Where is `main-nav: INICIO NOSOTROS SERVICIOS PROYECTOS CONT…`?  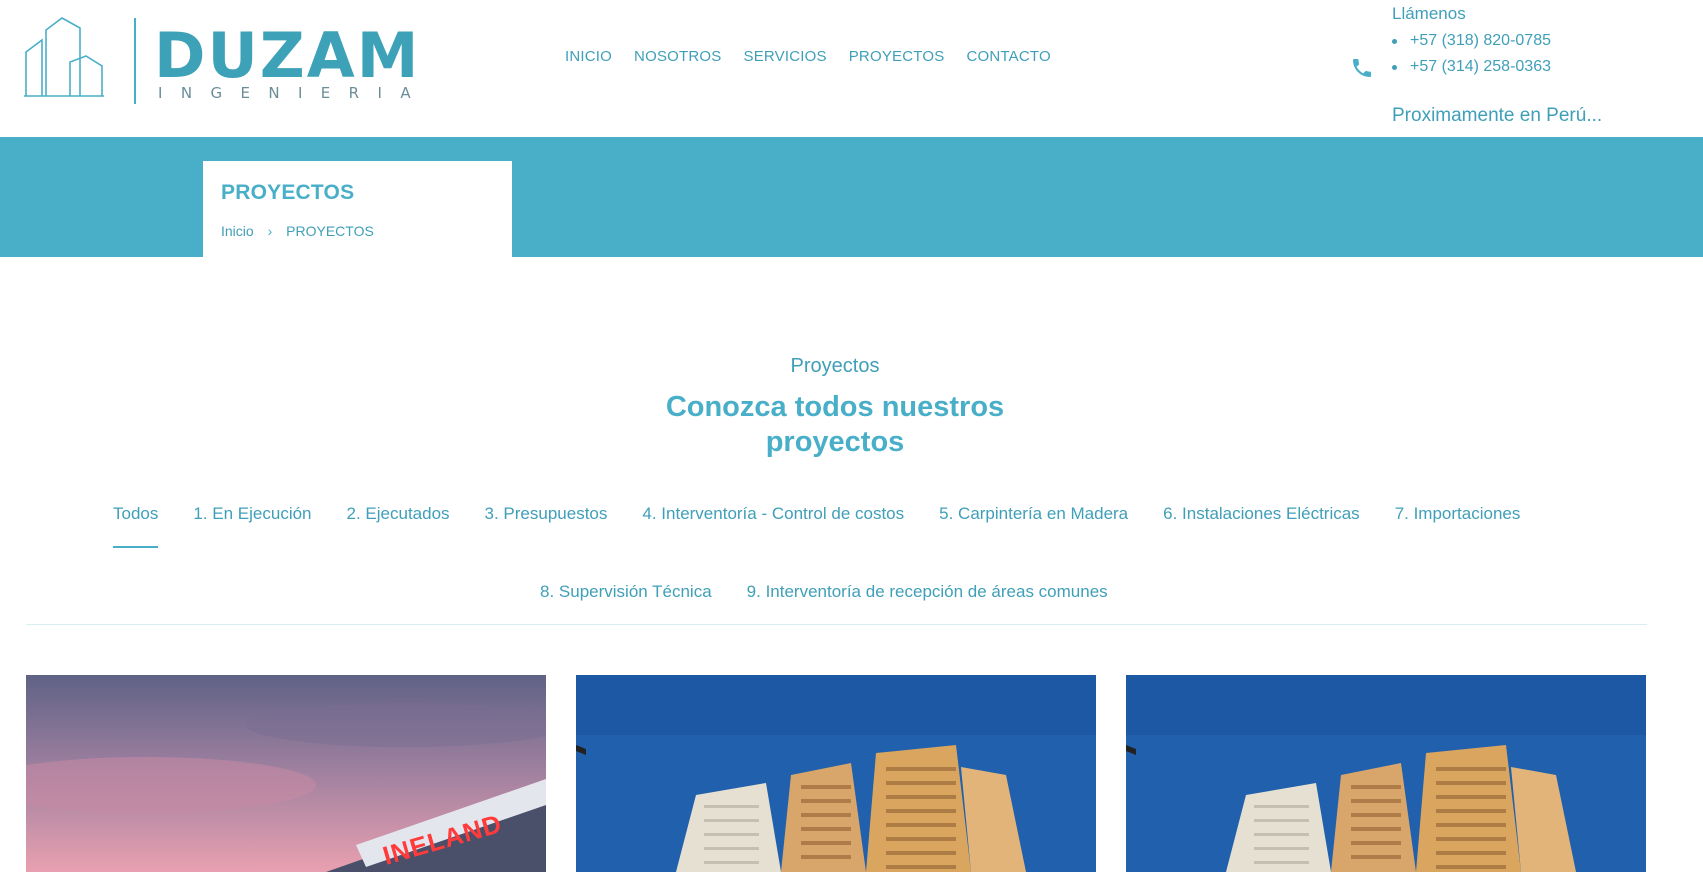 main-nav: INICIO NOSOTROS SERVICIOS PROYECTOS CONT… is located at coordinates (819, 56).